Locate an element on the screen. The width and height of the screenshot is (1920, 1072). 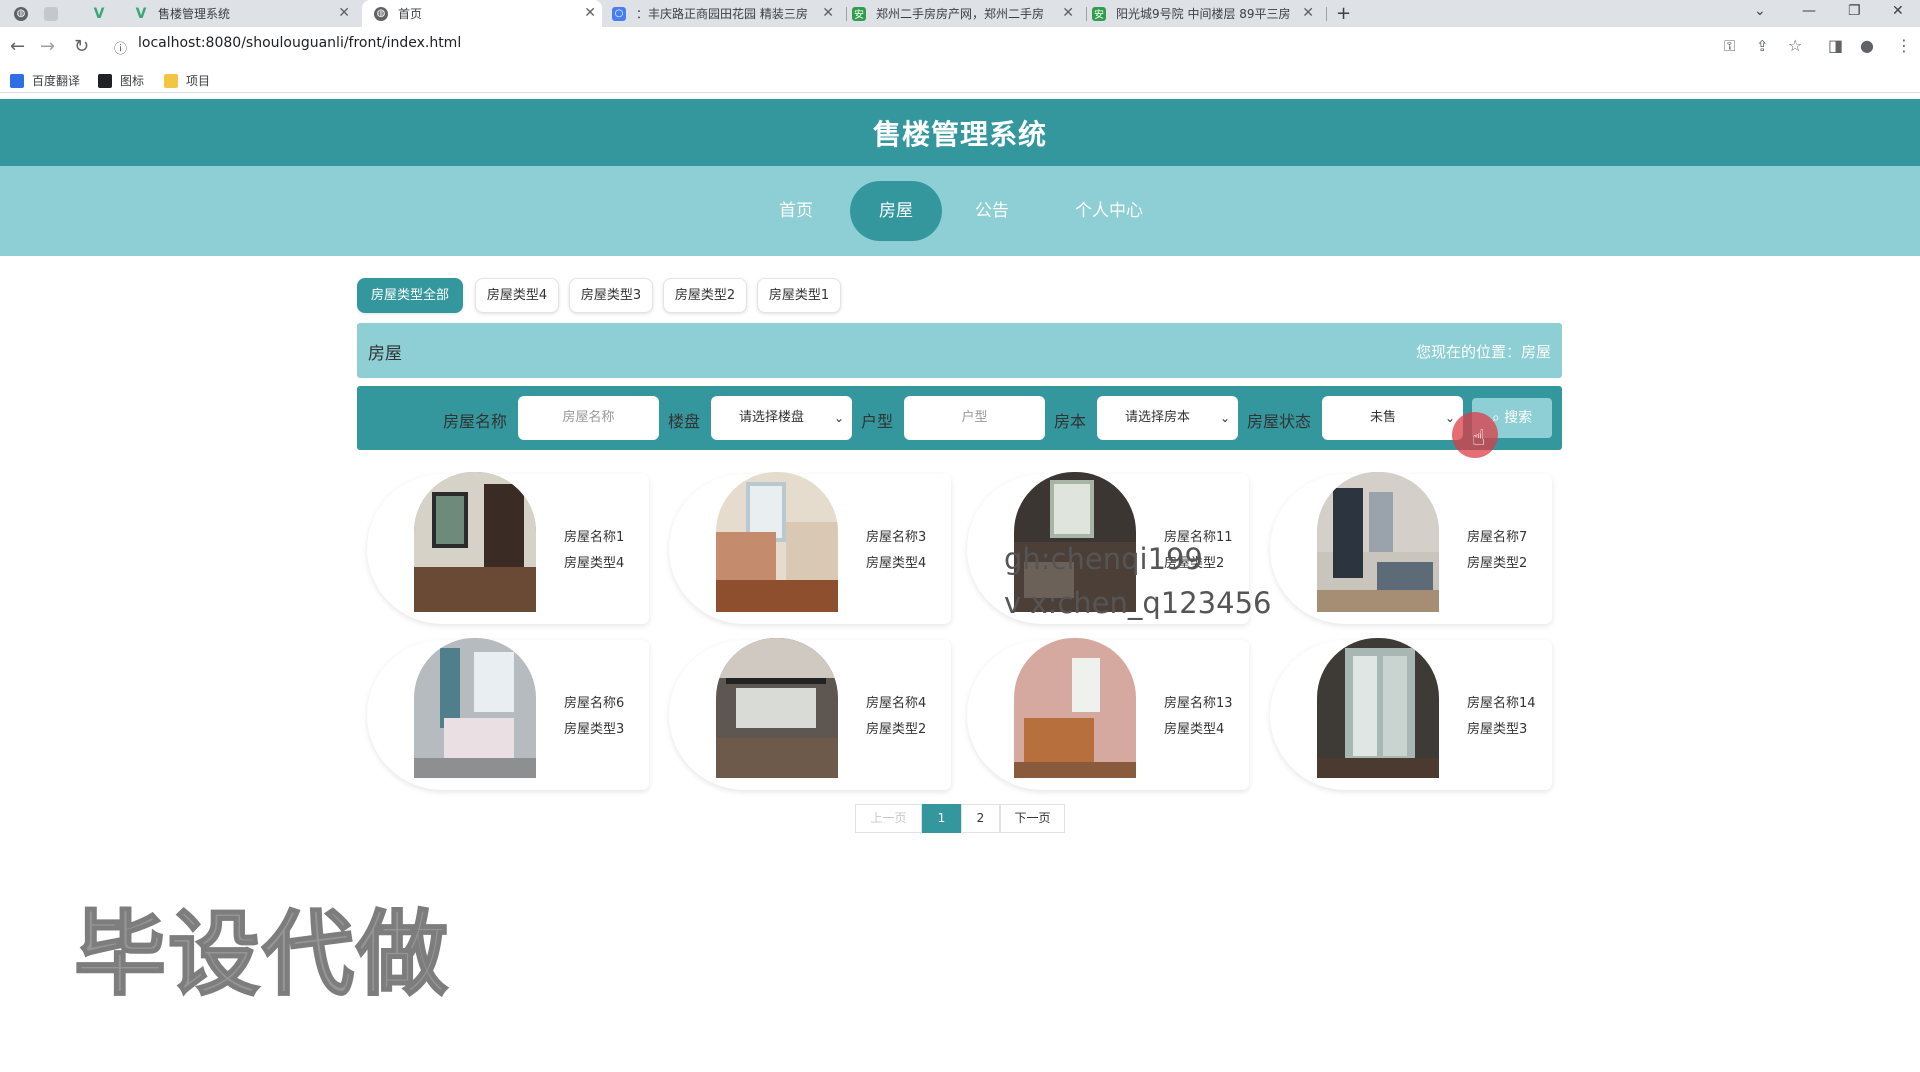
tab-title: 售楼管理系统 is located at coordinates (194, 14).